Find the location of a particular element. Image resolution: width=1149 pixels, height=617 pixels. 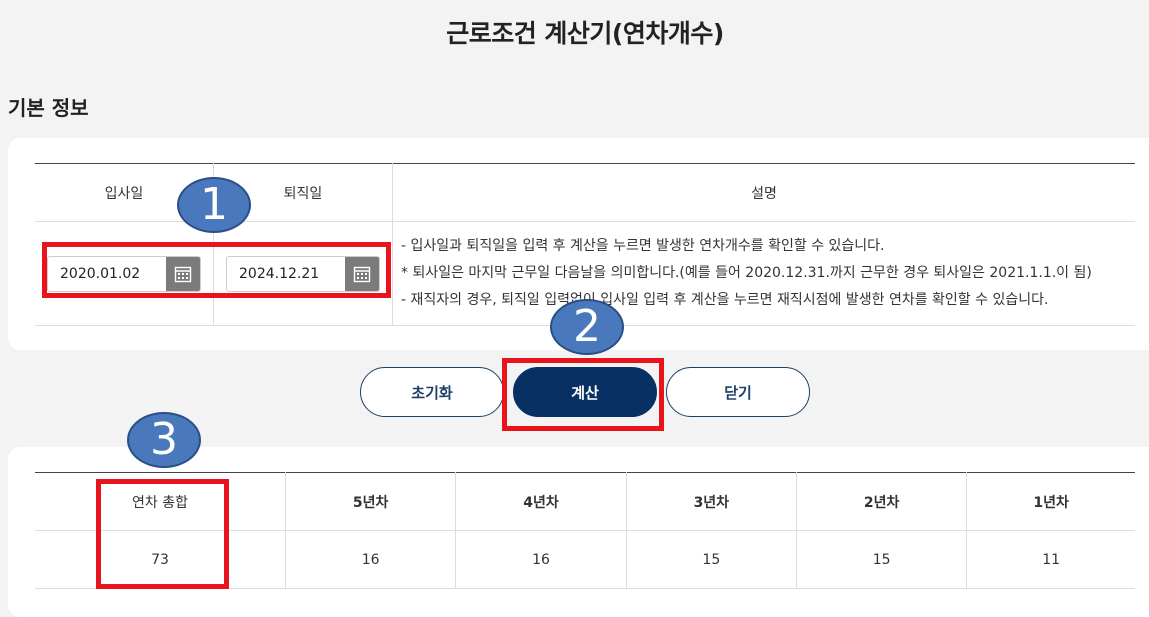

result-value-year2: 15 is located at coordinates (881, 559).